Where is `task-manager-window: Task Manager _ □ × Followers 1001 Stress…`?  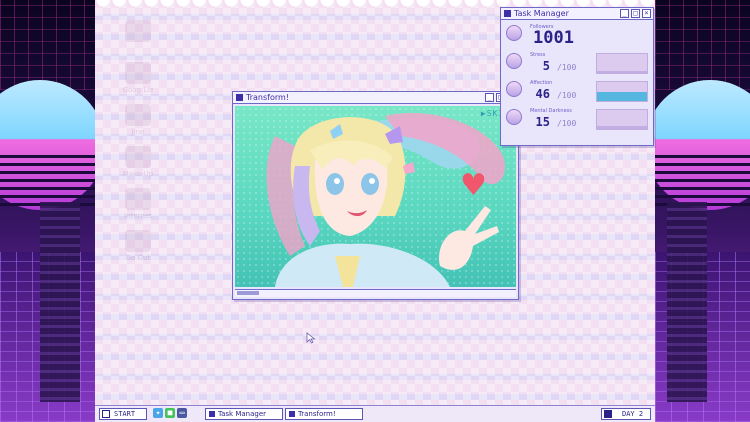 task-manager-window: Task Manager _ □ × Followers 1001 Stress… is located at coordinates (577, 76).